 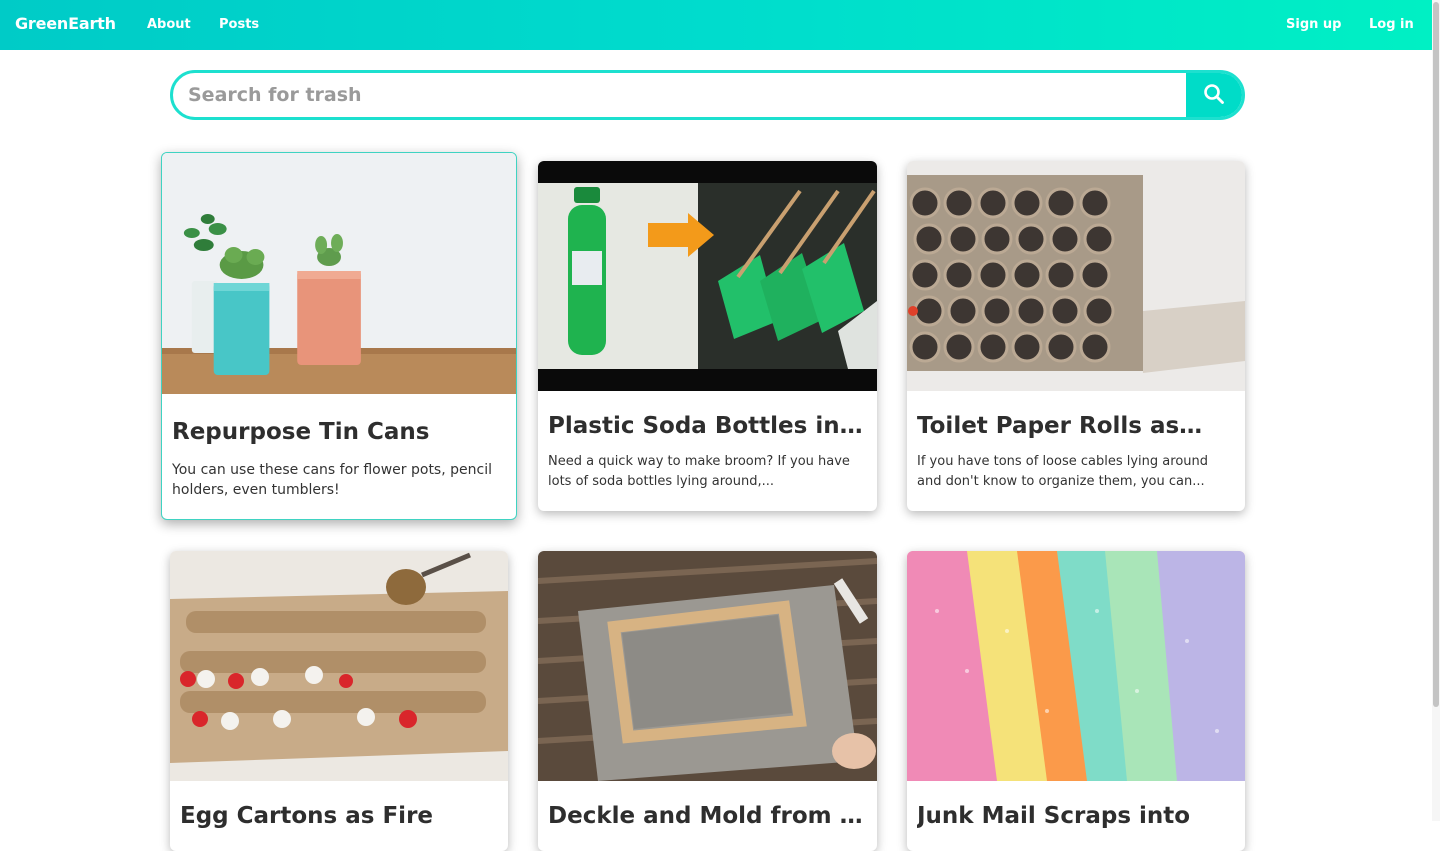 What do you see at coordinates (65, 23) in the screenshot?
I see `brand-logo: GreenEarth` at bounding box center [65, 23].